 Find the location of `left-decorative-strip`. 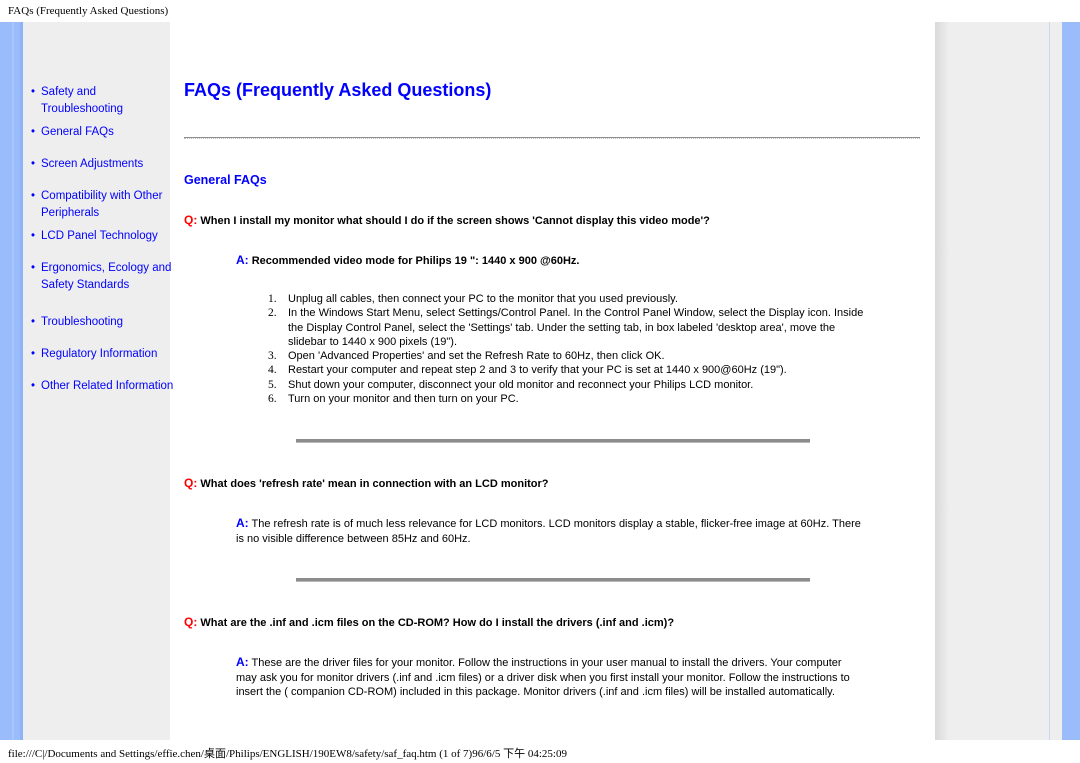

left-decorative-strip is located at coordinates (11, 381).